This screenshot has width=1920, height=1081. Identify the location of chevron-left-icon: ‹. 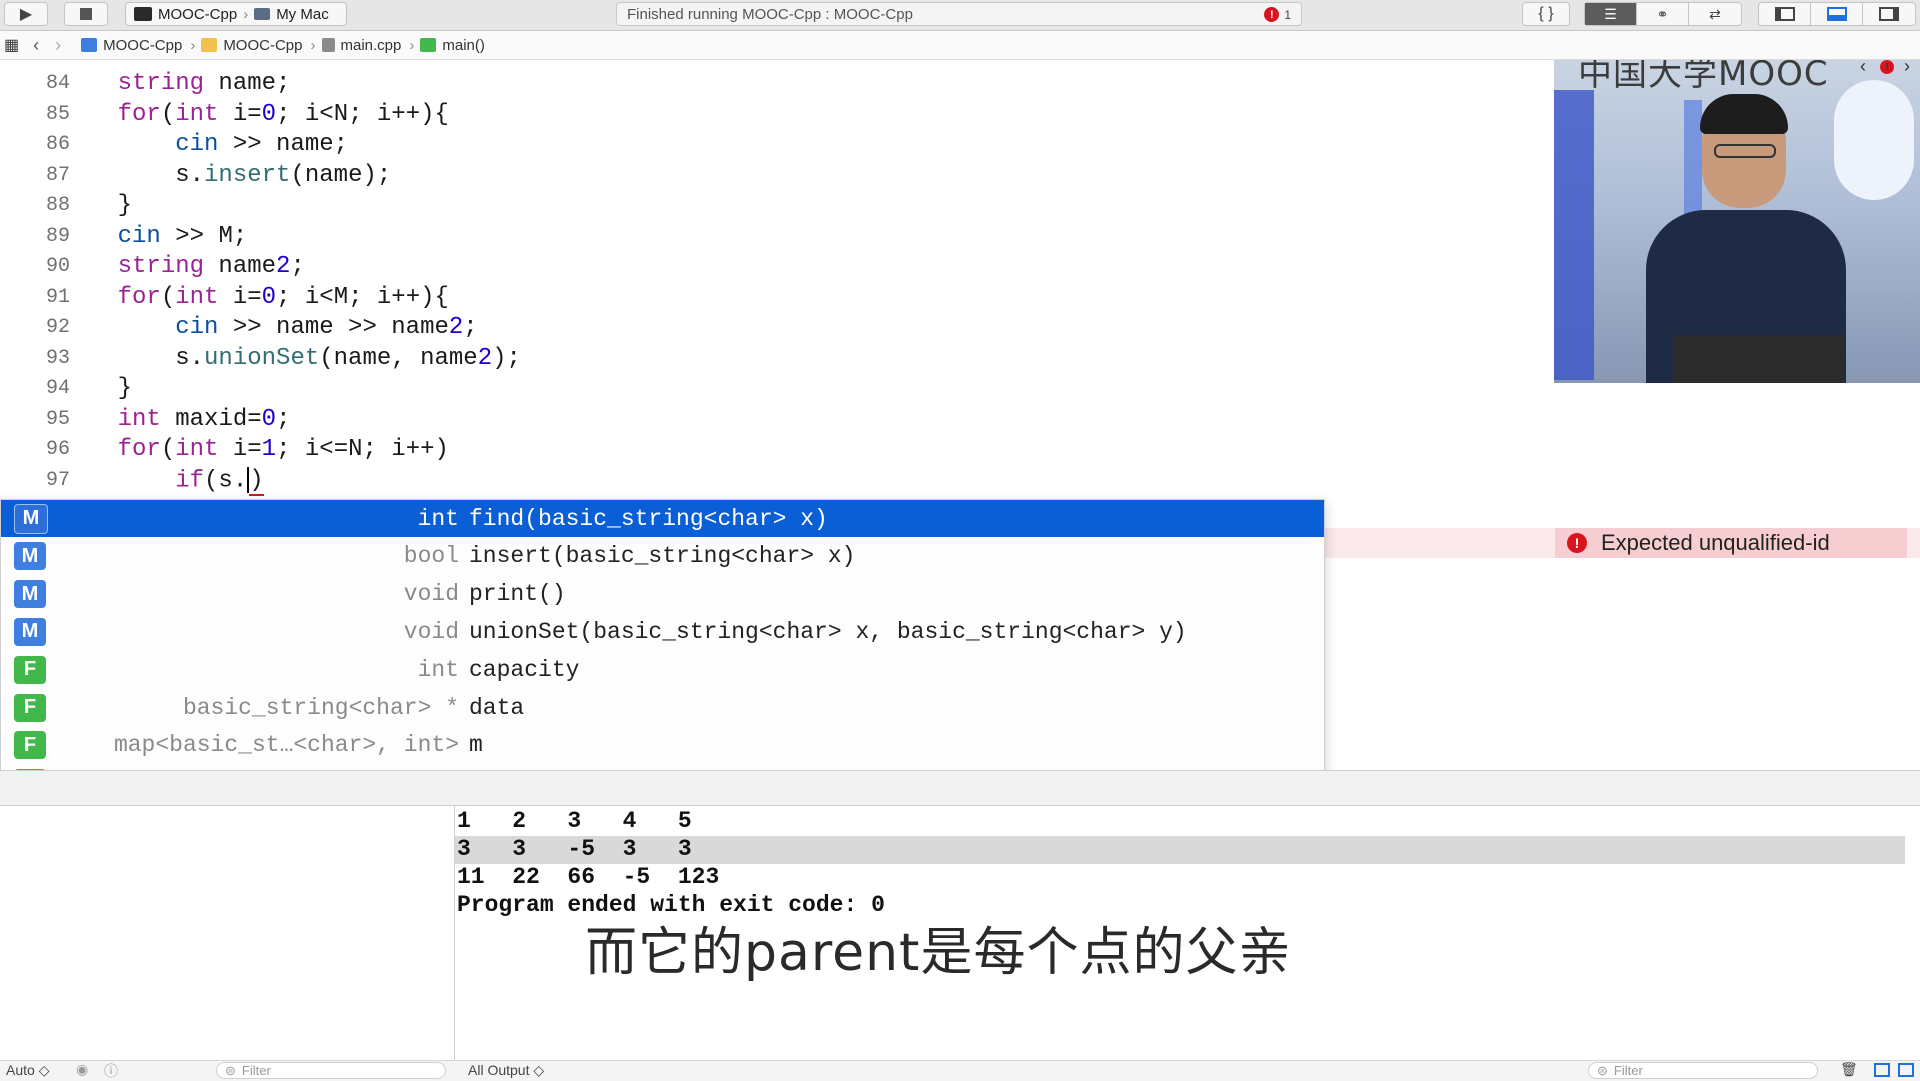
(1863, 68).